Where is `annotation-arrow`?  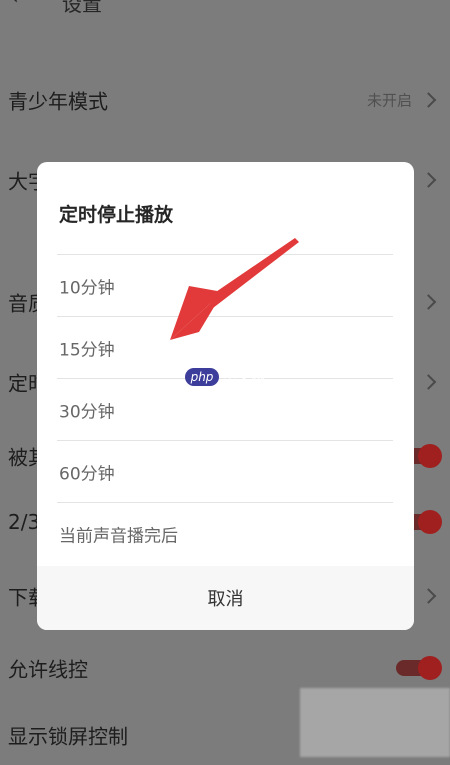
annotation-arrow is located at coordinates (234, 289).